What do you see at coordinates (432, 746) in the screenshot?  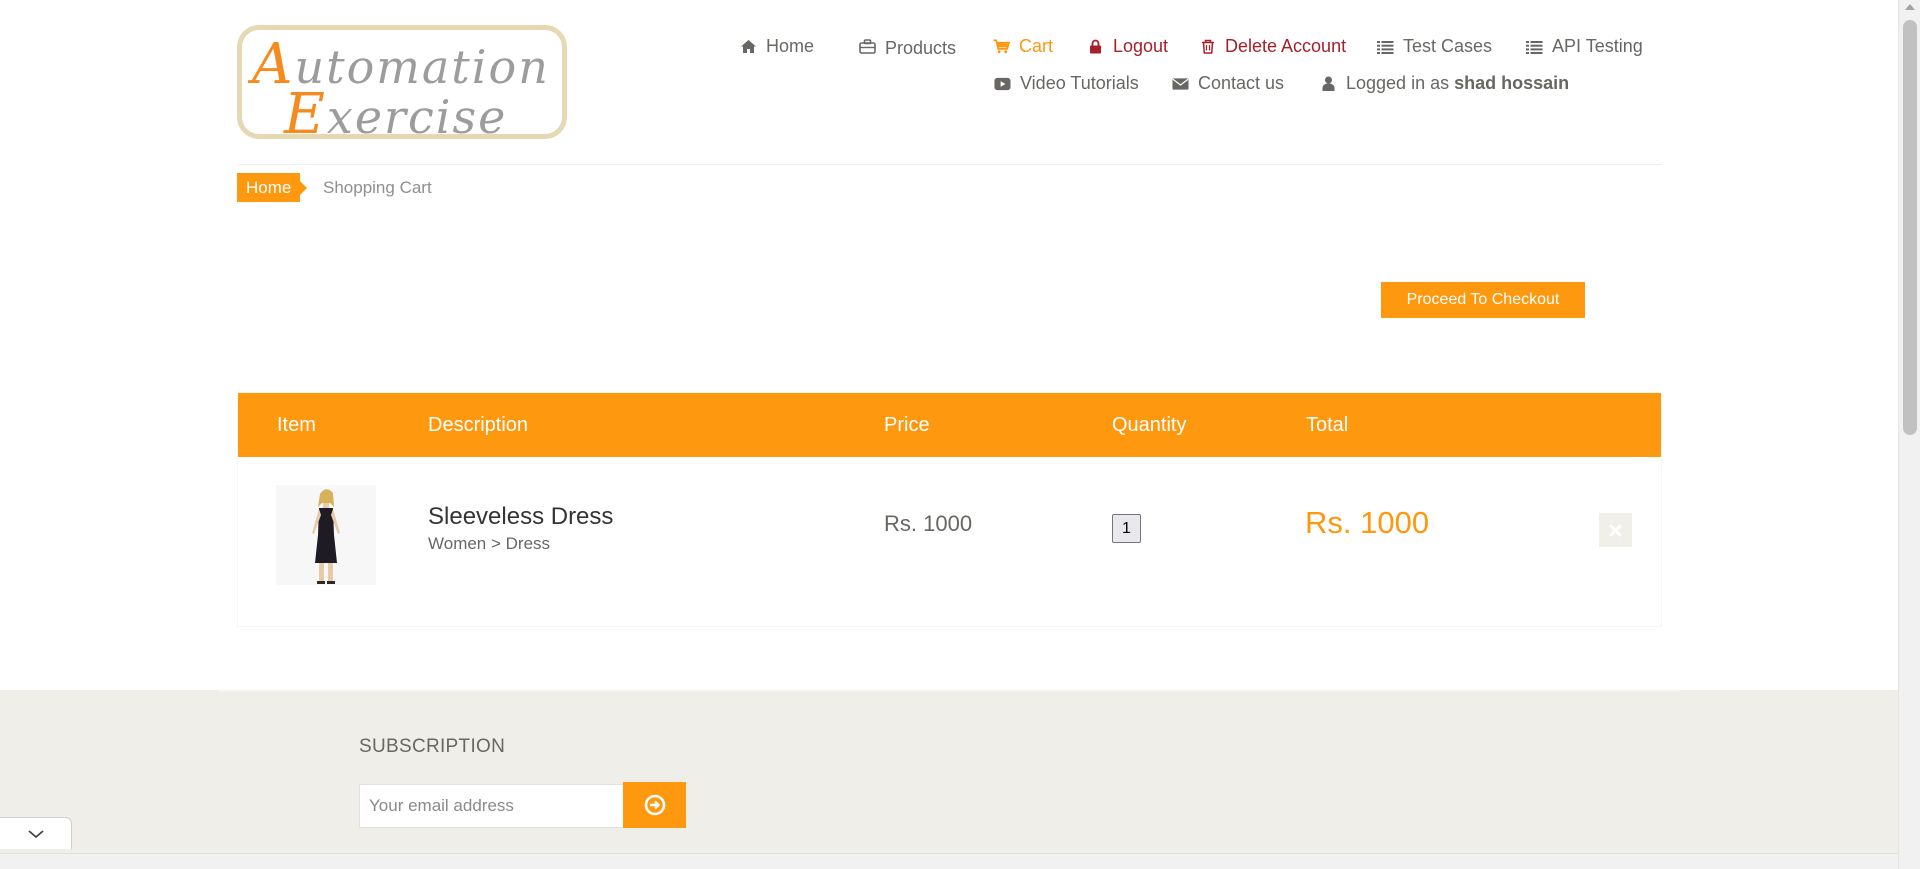 I see `subscription-title: SUBSCRIPTION` at bounding box center [432, 746].